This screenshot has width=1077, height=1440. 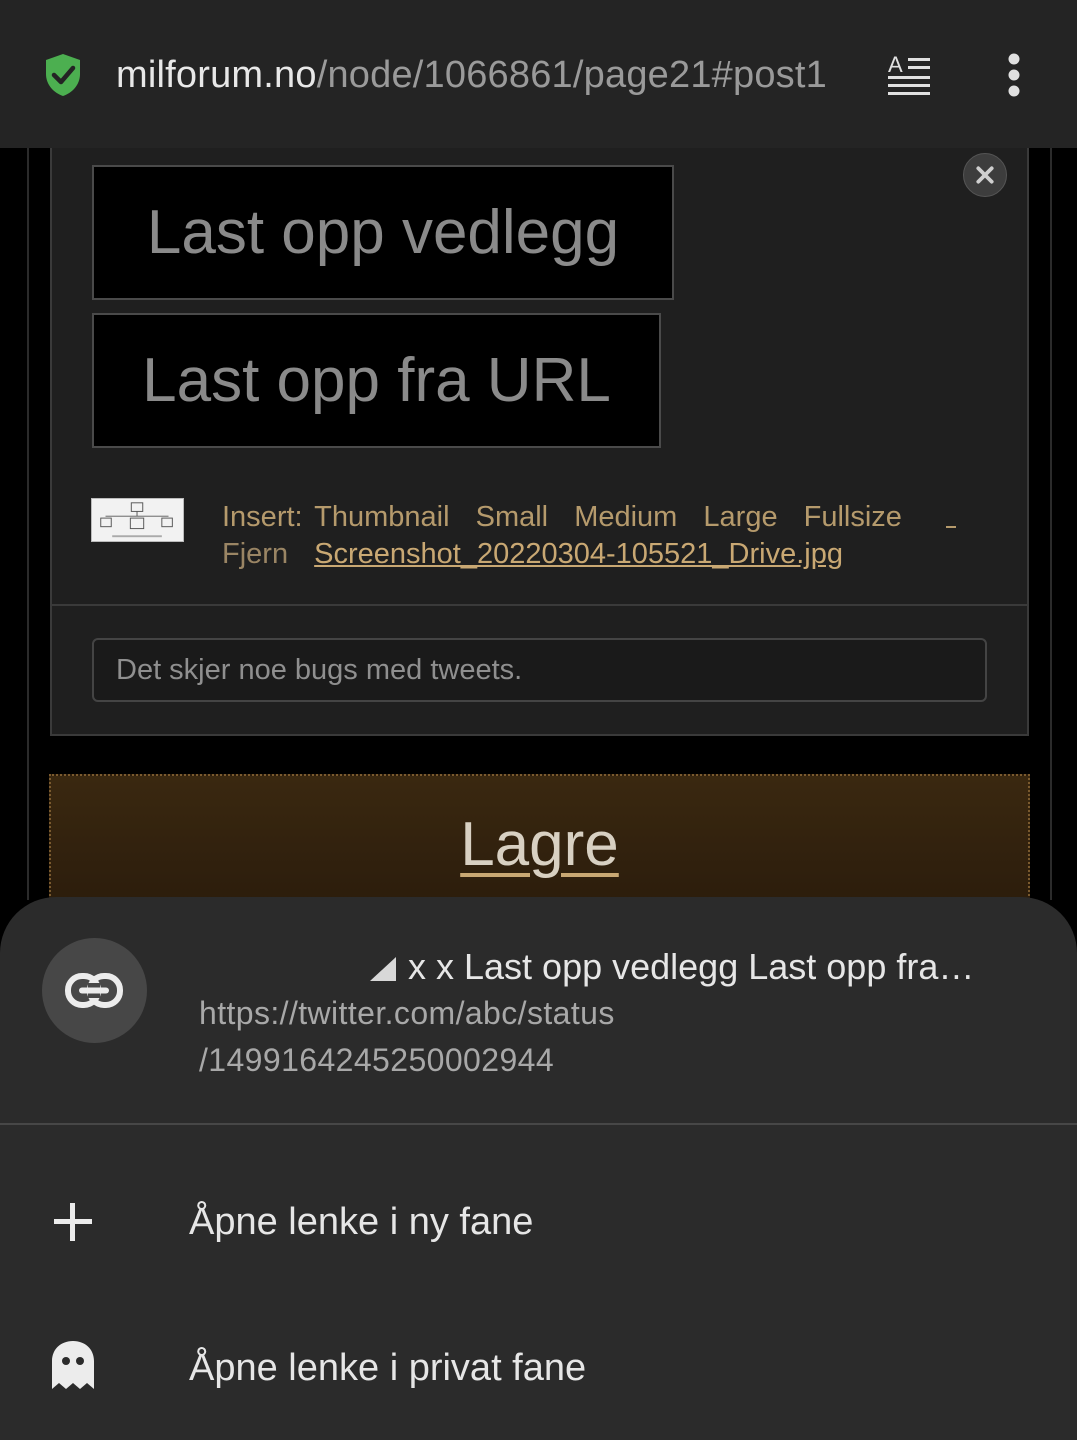 What do you see at coordinates (539, 605) in the screenshot?
I see `section-divider` at bounding box center [539, 605].